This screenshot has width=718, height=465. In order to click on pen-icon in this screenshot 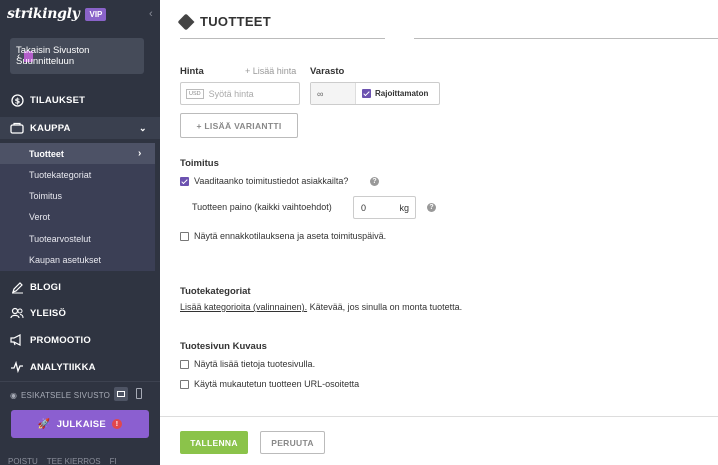, I will do `click(17, 287)`.